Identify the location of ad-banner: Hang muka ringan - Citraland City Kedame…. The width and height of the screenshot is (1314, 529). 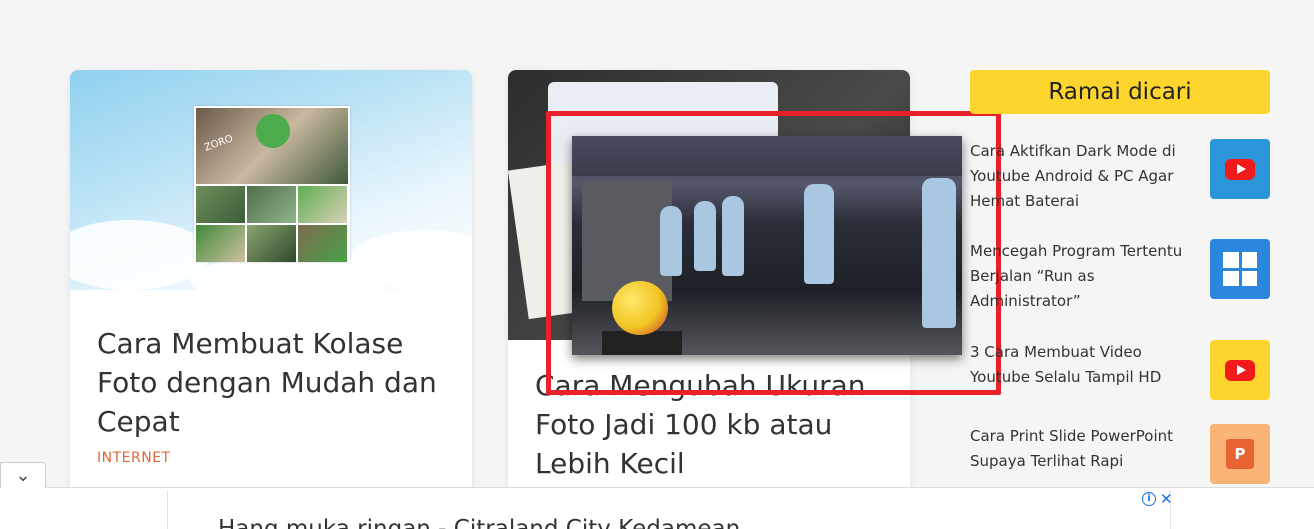
(669, 509).